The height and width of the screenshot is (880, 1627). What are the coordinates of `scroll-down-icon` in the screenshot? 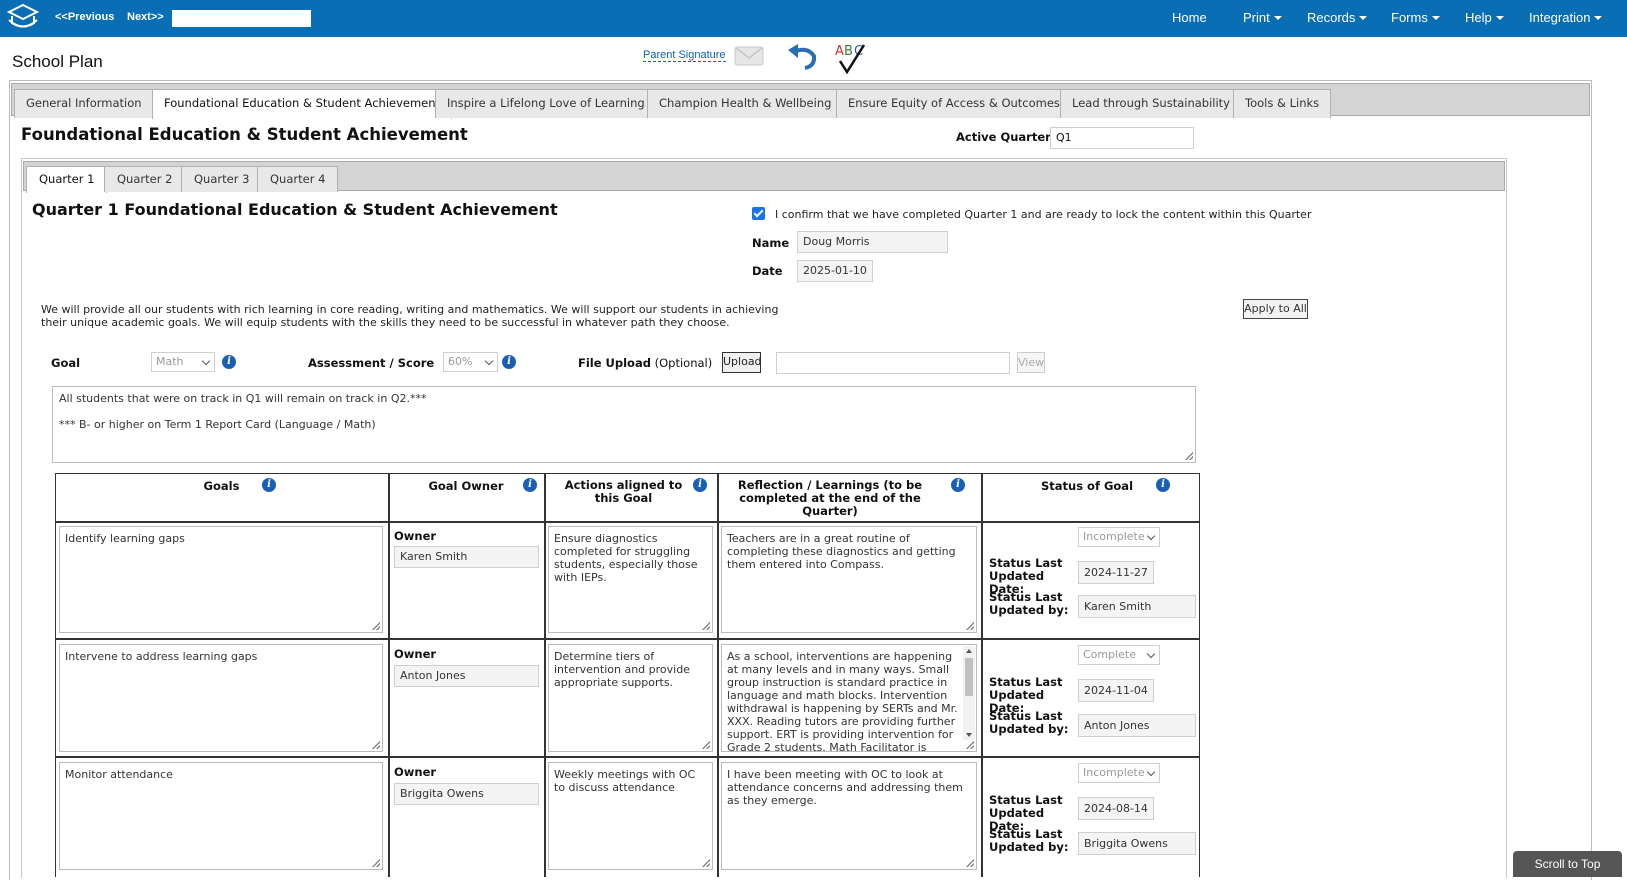 It's located at (969, 735).